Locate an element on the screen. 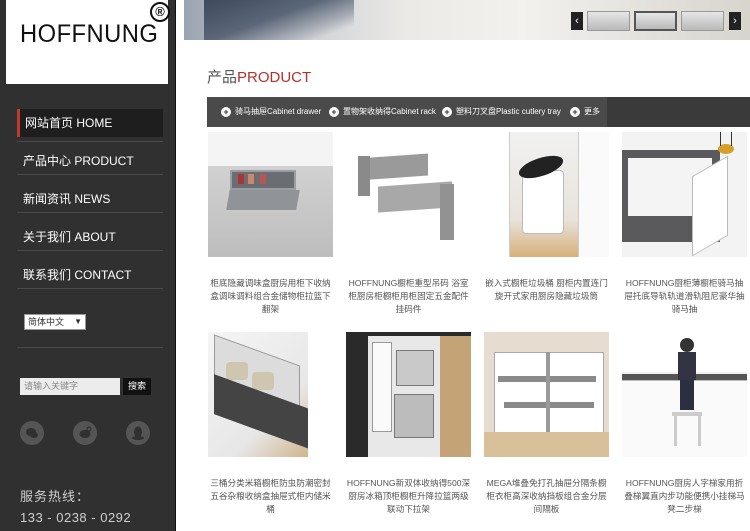 This screenshot has width=750, height=531. language-select: 简体中文 ▼ is located at coordinates (55, 322).